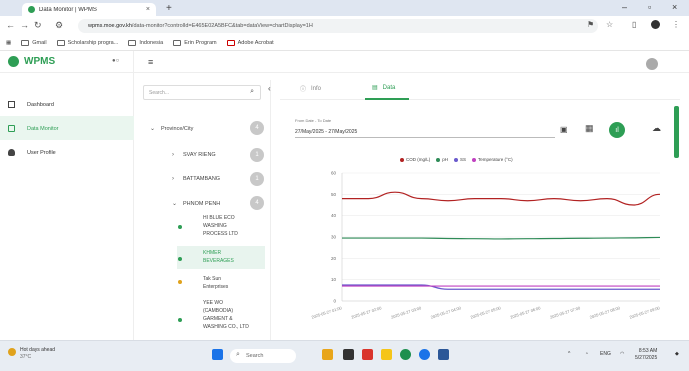  I want to click on download-cloud-icon: ☁, so click(656, 128).